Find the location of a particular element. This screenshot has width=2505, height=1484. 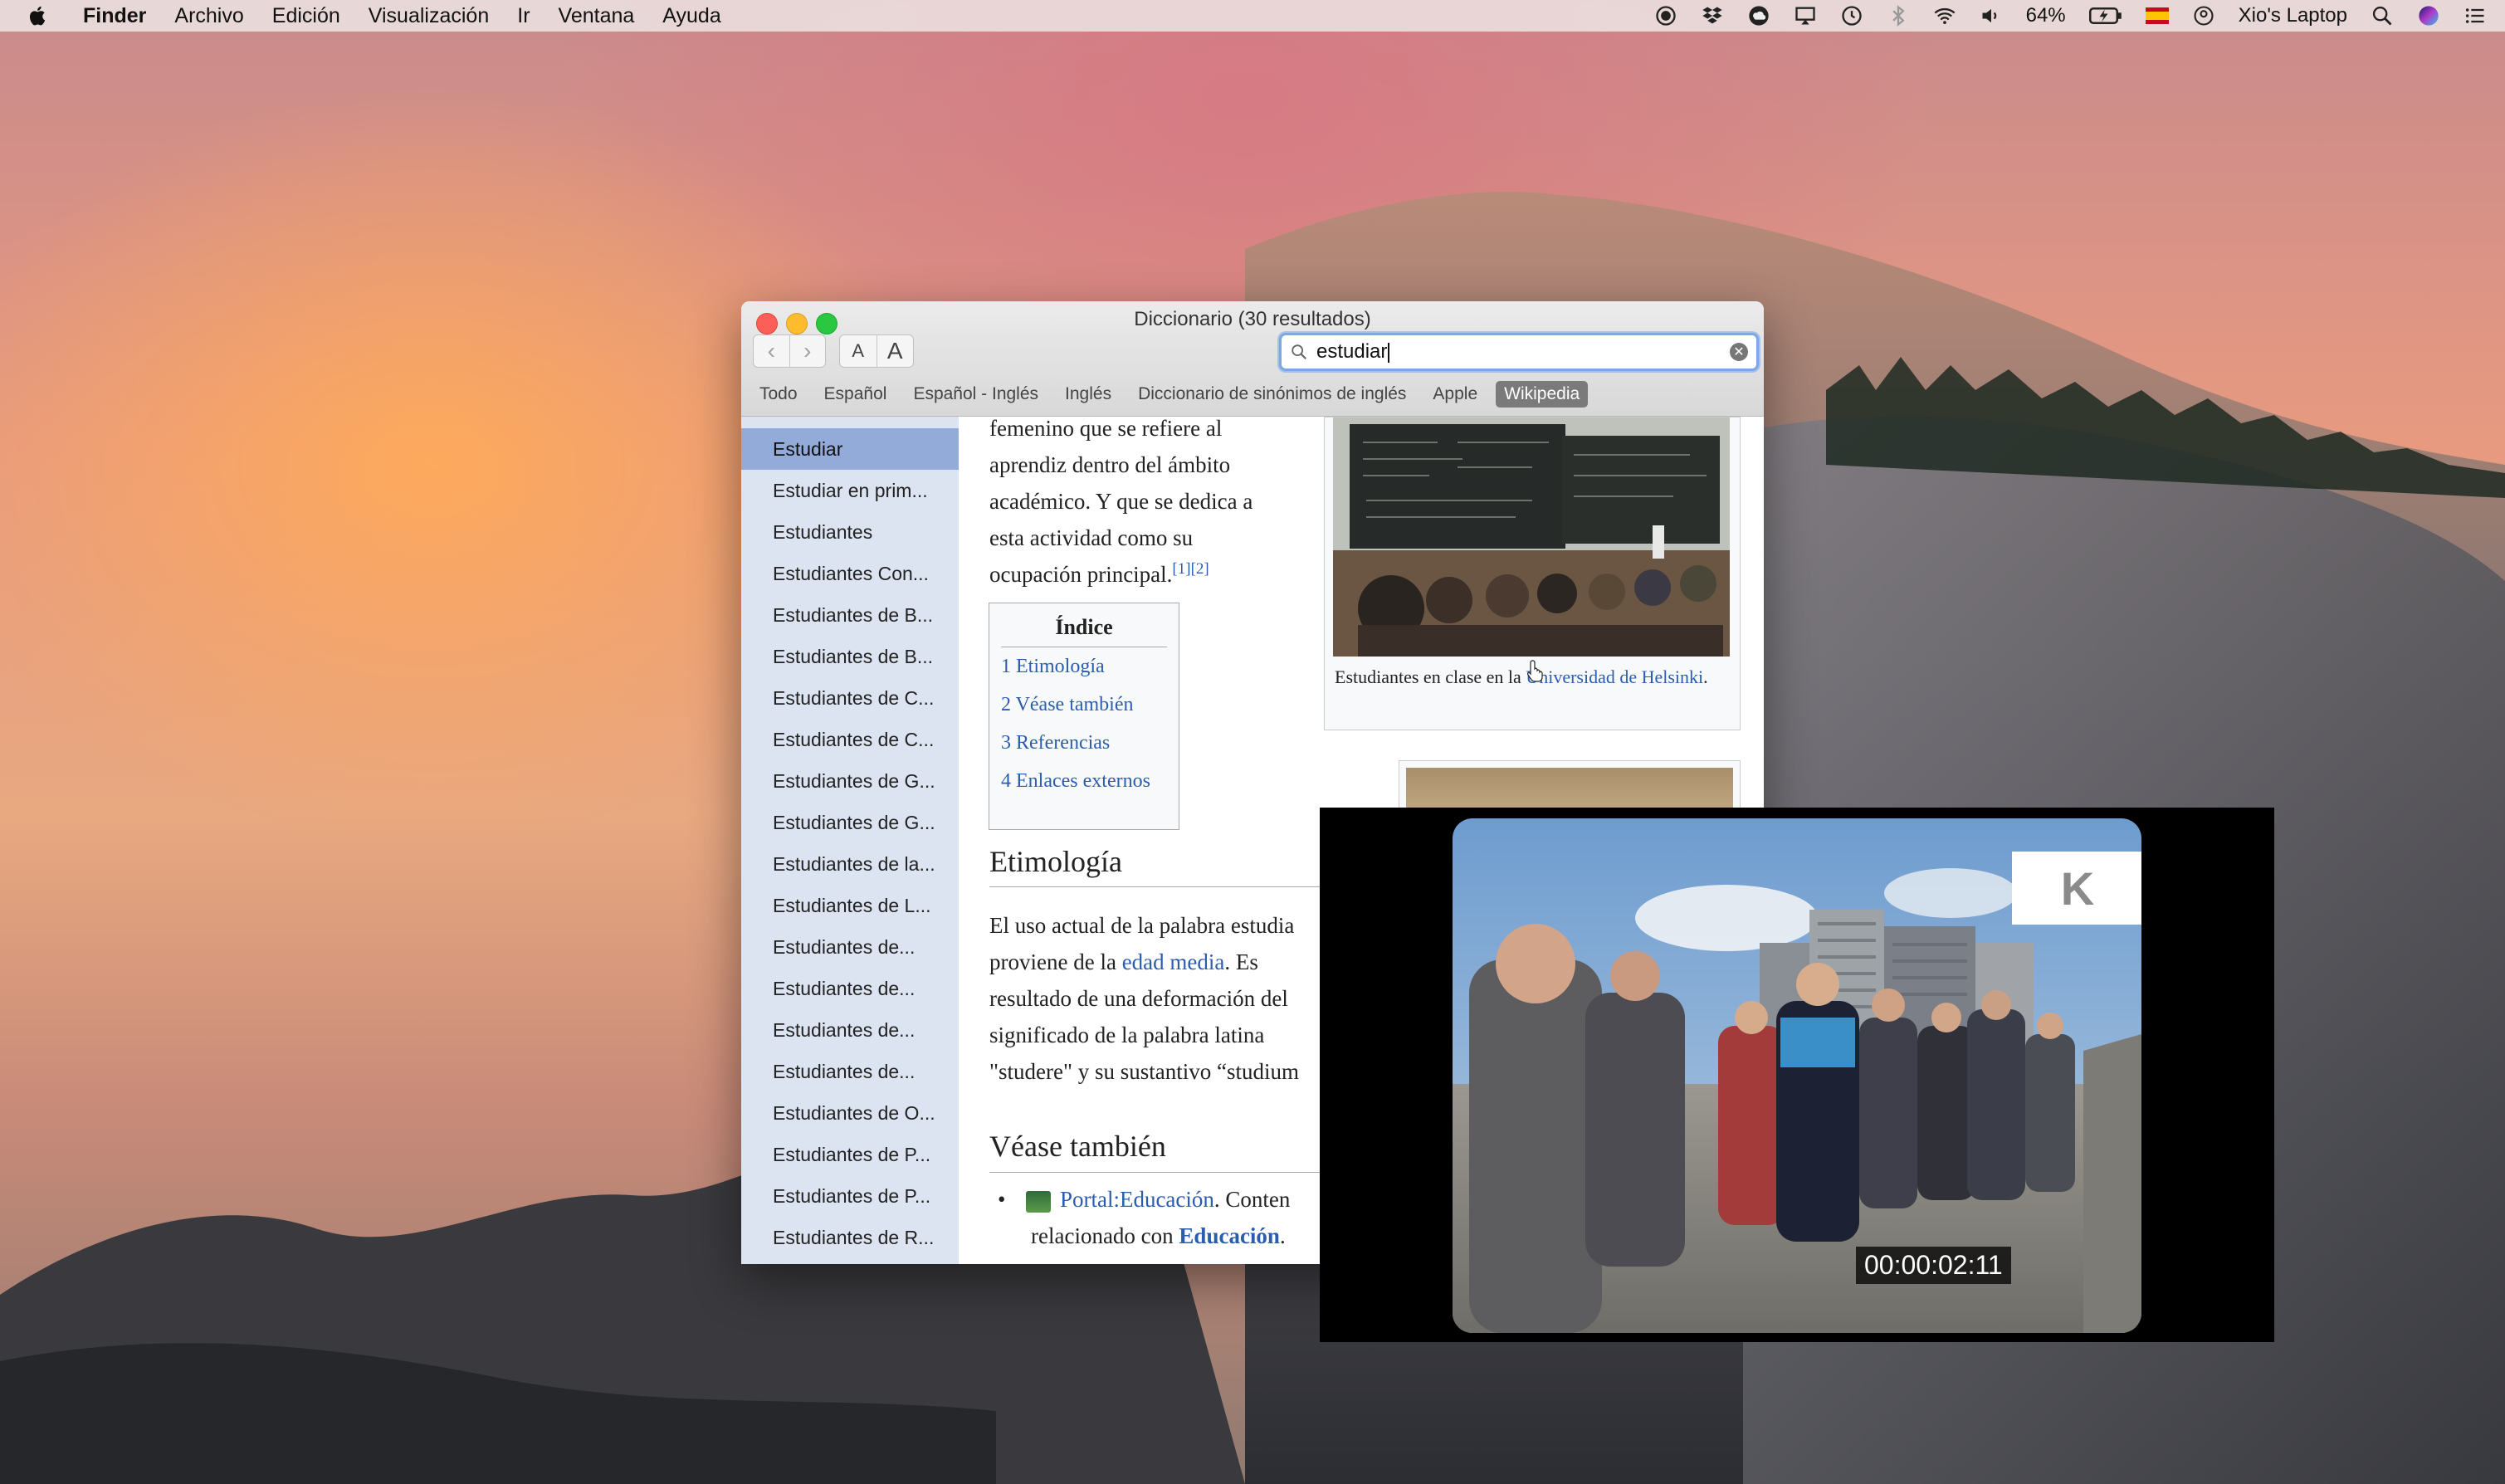

window-title: Diccionario (30 resultados) is located at coordinates (1252, 319).